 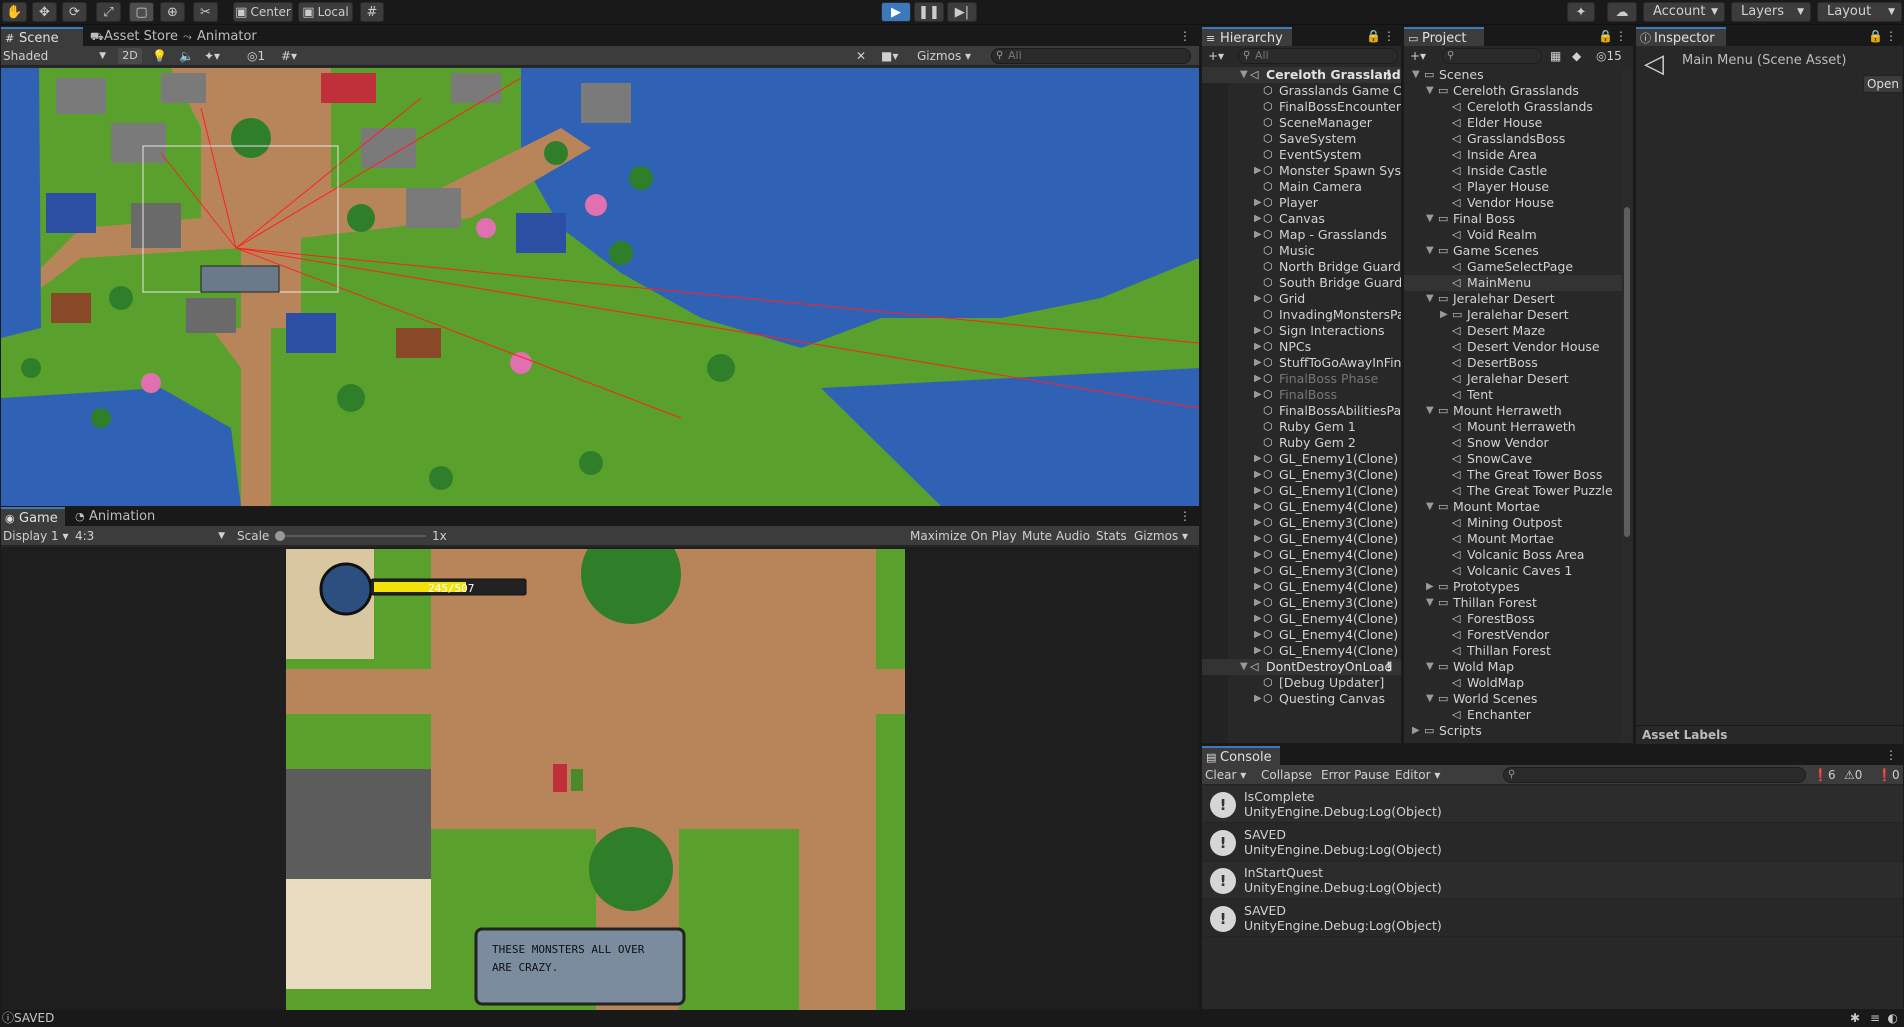 I want to click on move-tool-icon: ✥, so click(x=44, y=12).